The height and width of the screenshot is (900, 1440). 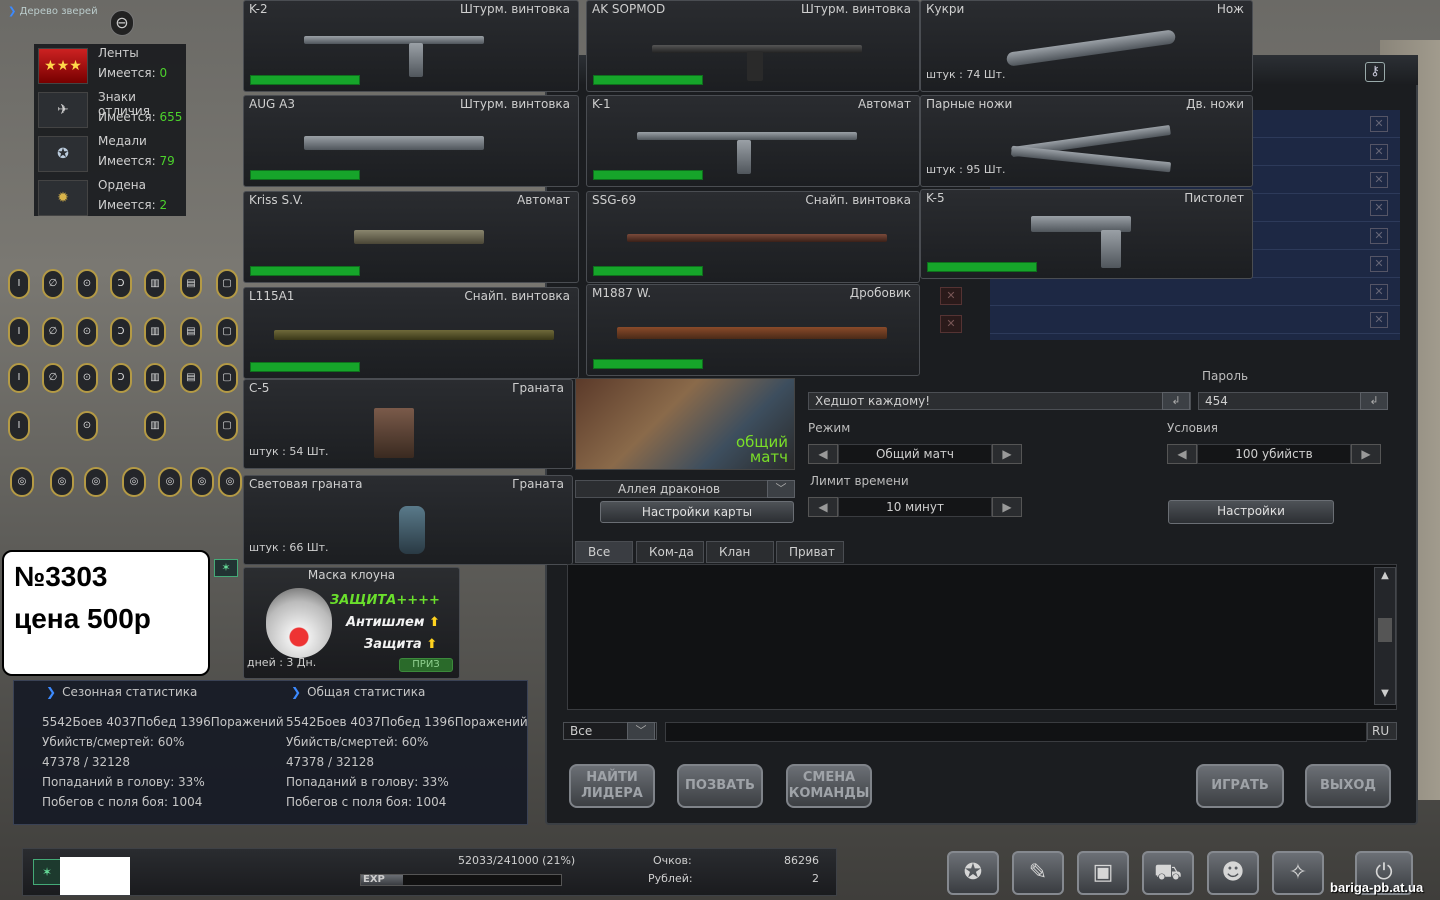 What do you see at coordinates (110, 110) in the screenshot?
I see `badge-insignia: ✈ Знаки отличия Имеется: 655` at bounding box center [110, 110].